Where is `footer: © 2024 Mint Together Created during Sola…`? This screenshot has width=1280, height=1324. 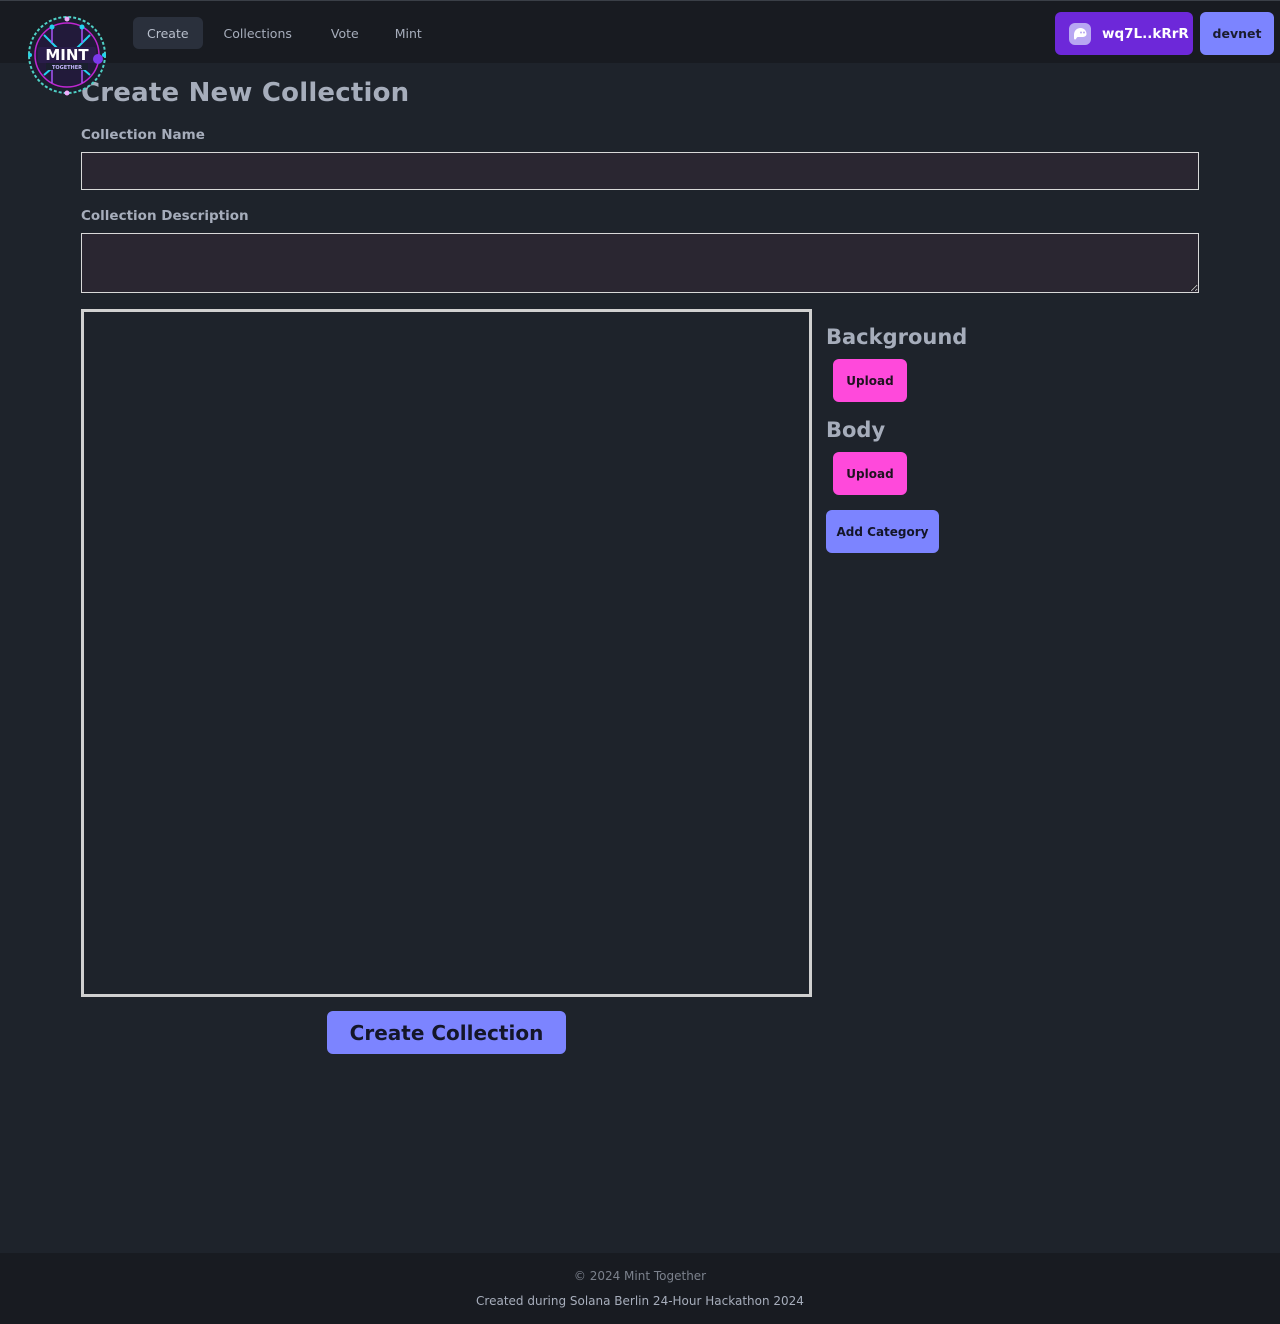
footer: © 2024 Mint Together Created during Sola… is located at coordinates (640, 1288).